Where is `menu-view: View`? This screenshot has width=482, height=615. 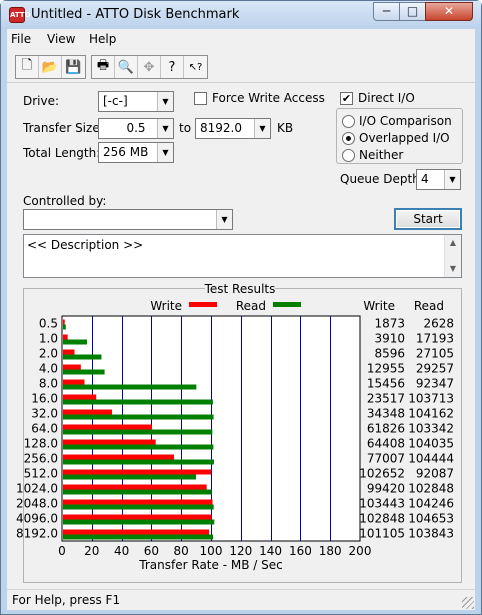
menu-view: View is located at coordinates (61, 39).